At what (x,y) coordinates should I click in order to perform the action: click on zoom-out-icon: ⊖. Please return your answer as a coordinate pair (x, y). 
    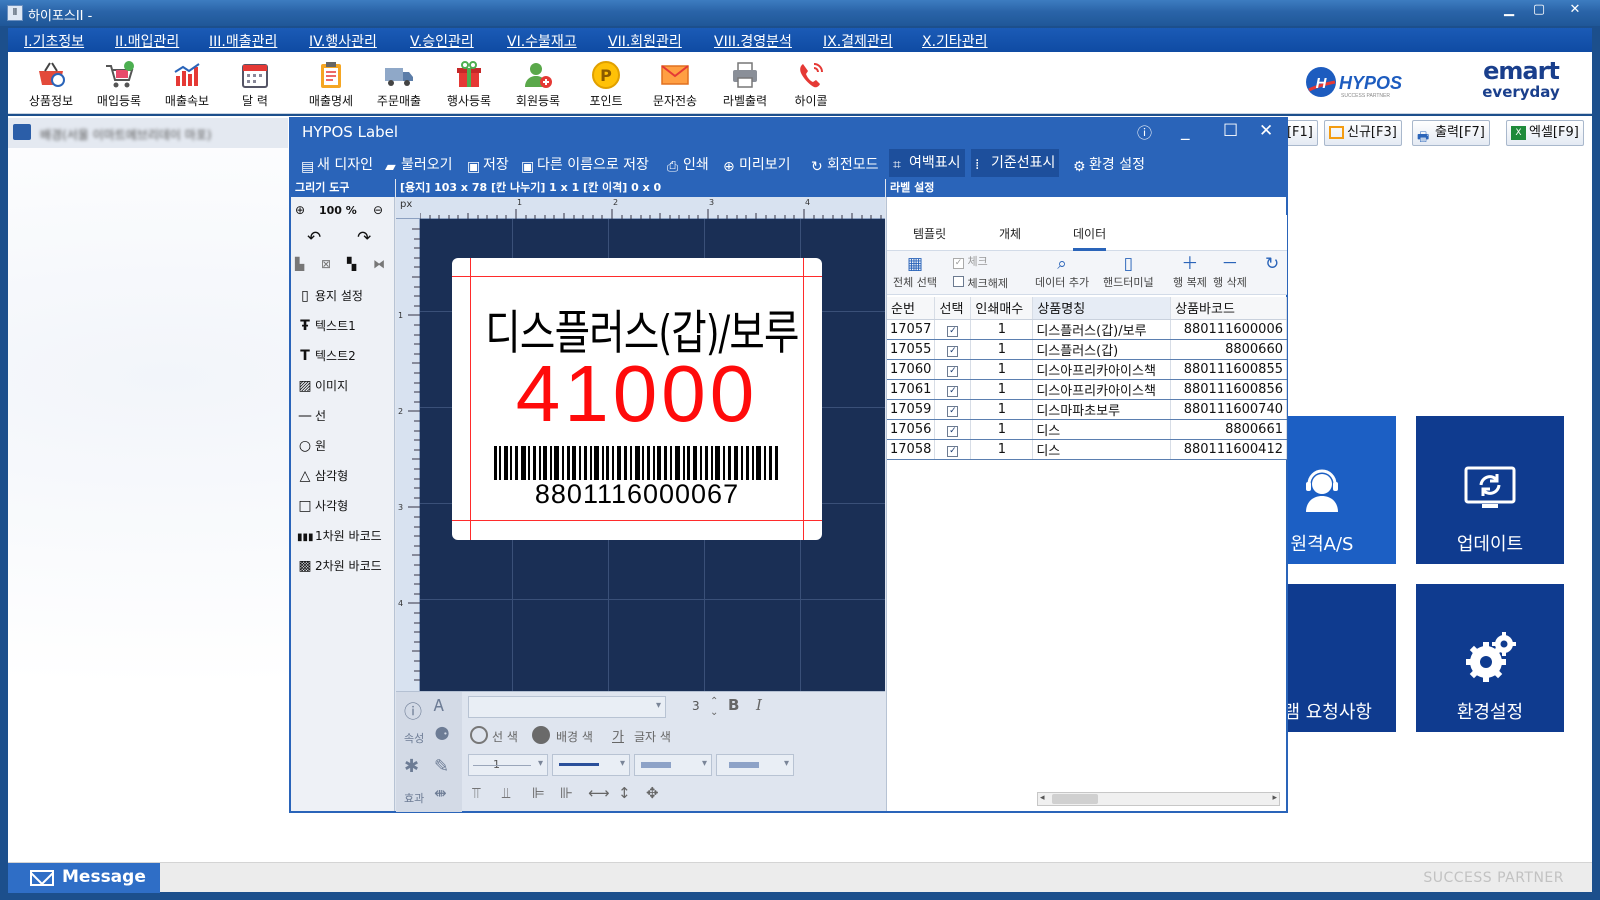
    Looking at the image, I should click on (378, 210).